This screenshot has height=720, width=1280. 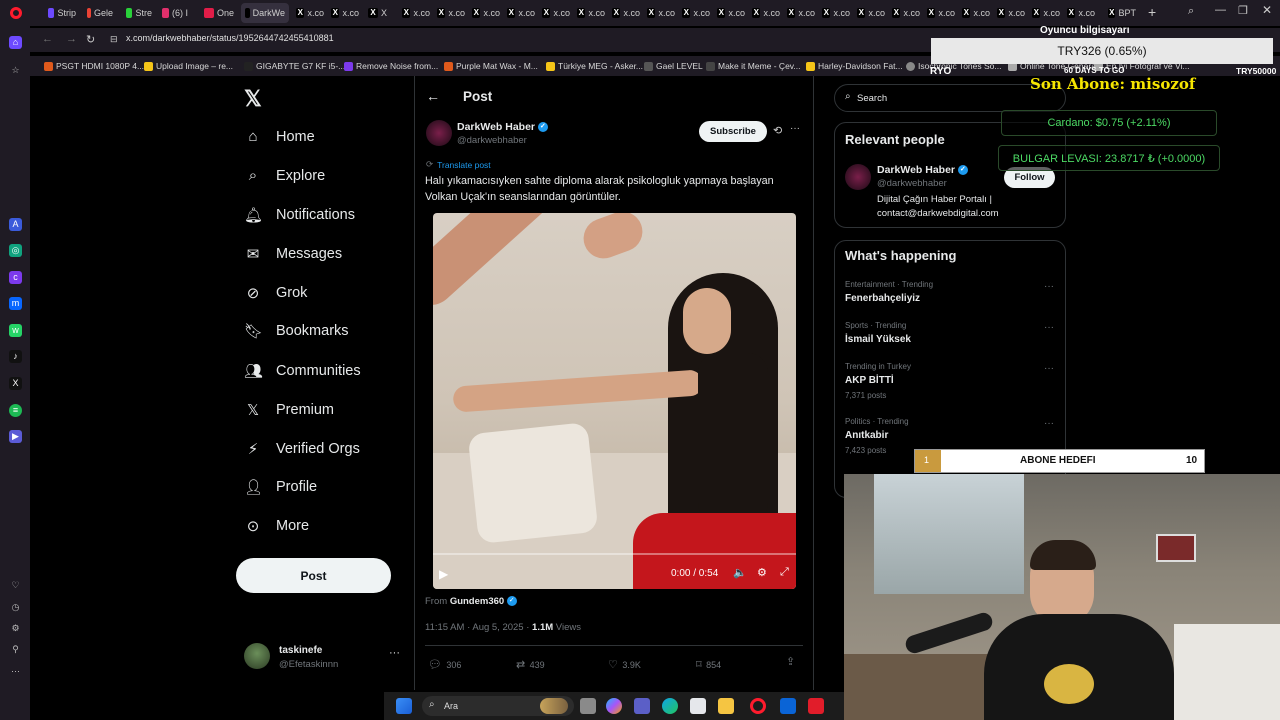 I want to click on file-explorer-icon, so click(x=726, y=706).